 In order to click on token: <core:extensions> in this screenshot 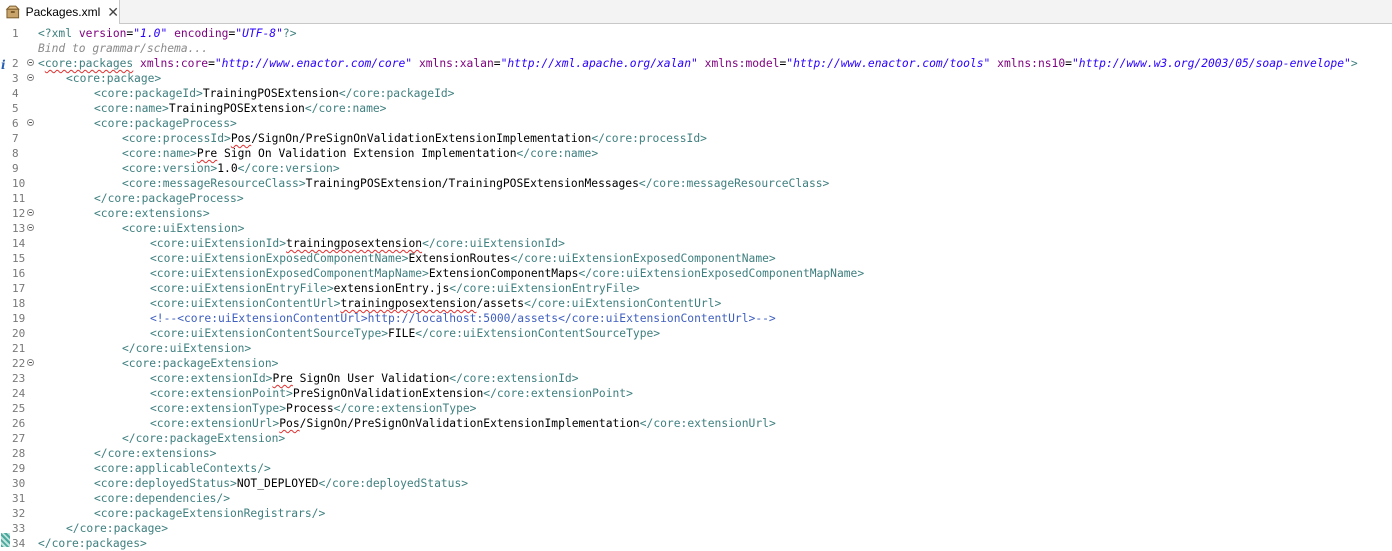, I will do `click(152, 213)`.